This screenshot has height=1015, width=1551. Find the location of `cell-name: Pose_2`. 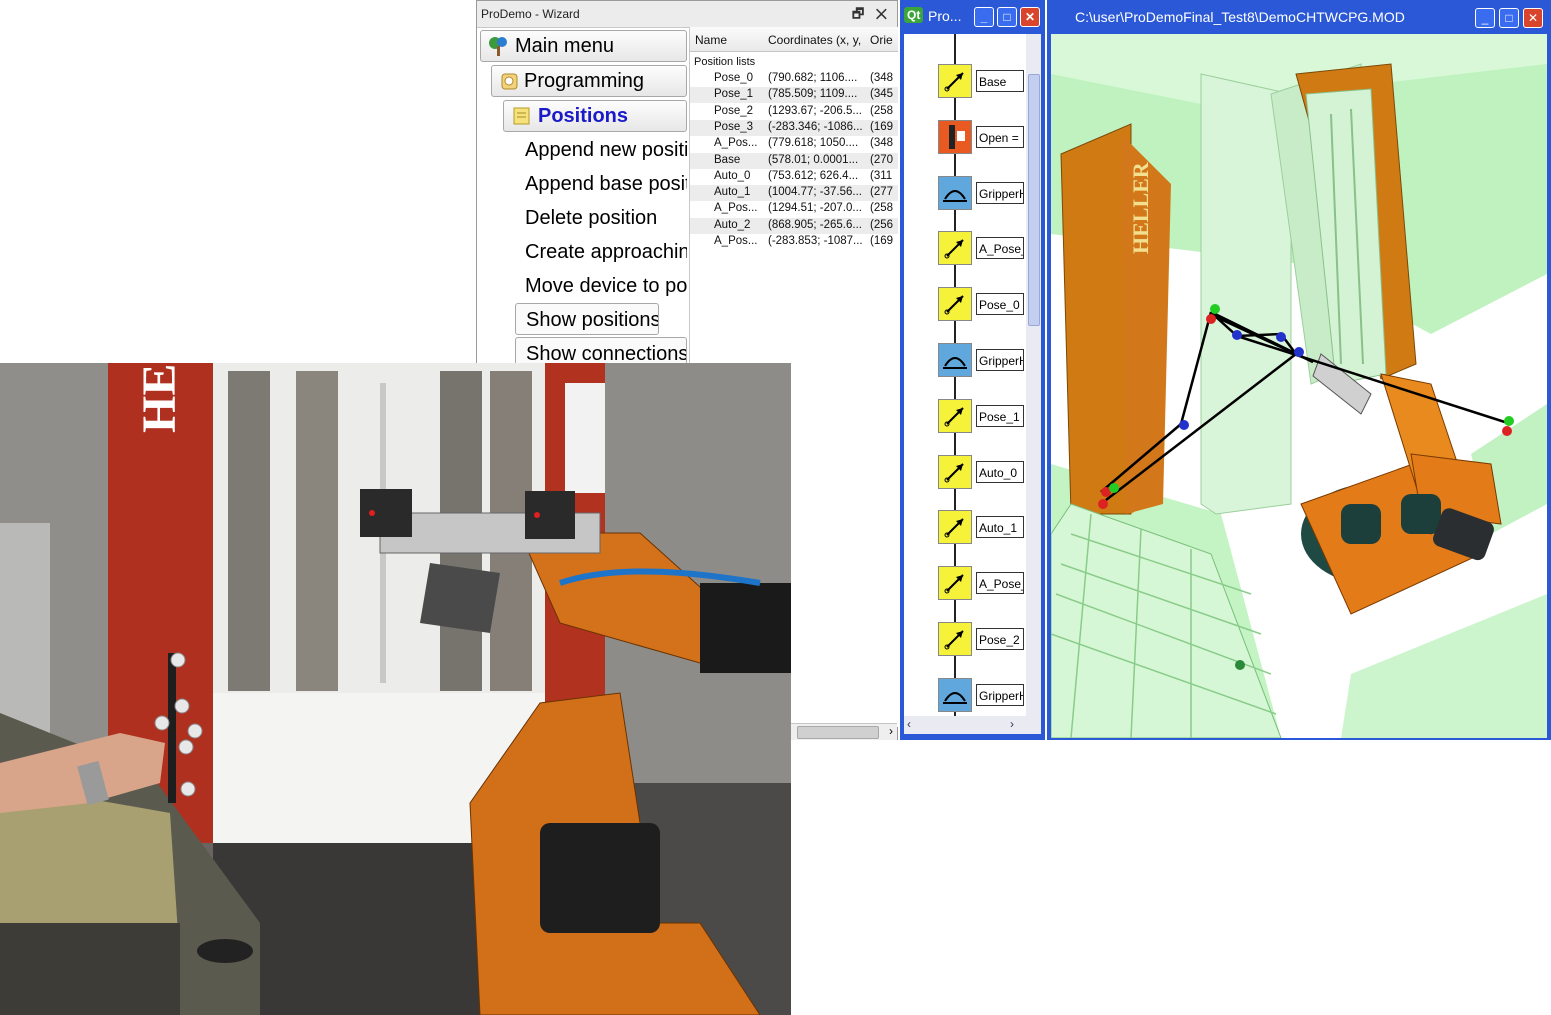

cell-name: Pose_2 is located at coordinates (734, 110).